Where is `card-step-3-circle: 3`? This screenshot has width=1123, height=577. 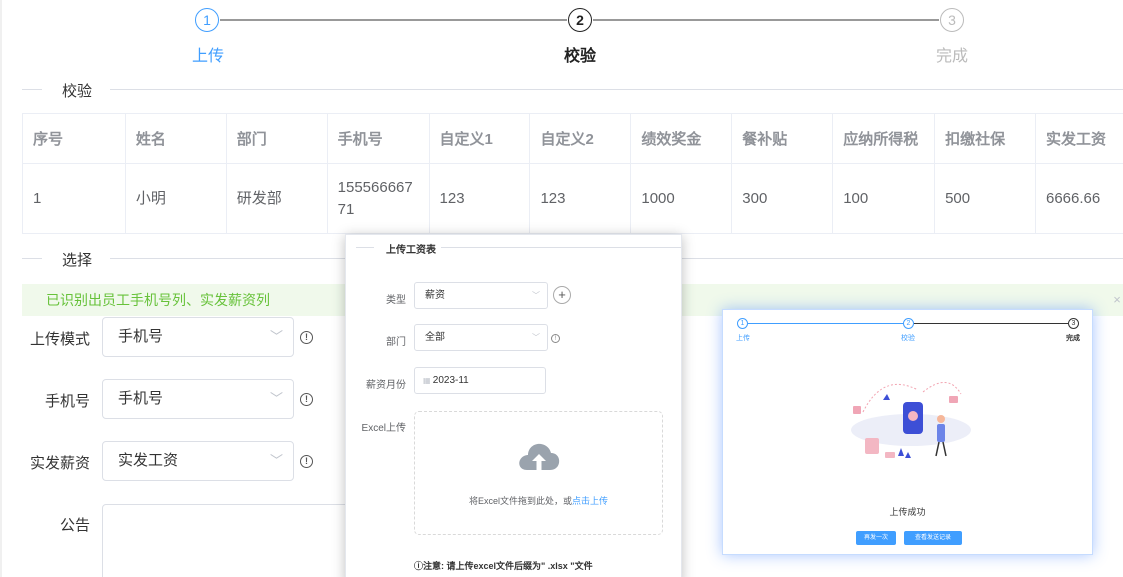 card-step-3-circle: 3 is located at coordinates (1073, 323).